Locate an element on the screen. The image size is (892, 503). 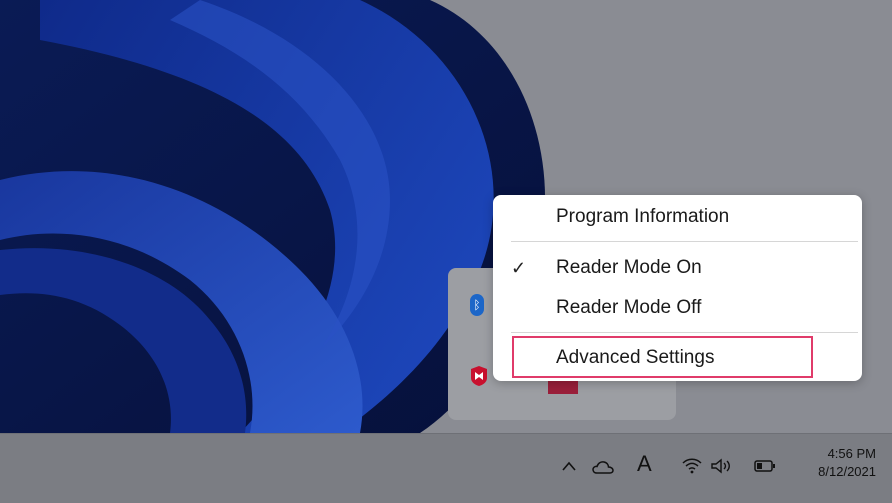
mcafee-icon is located at coordinates (479, 376).